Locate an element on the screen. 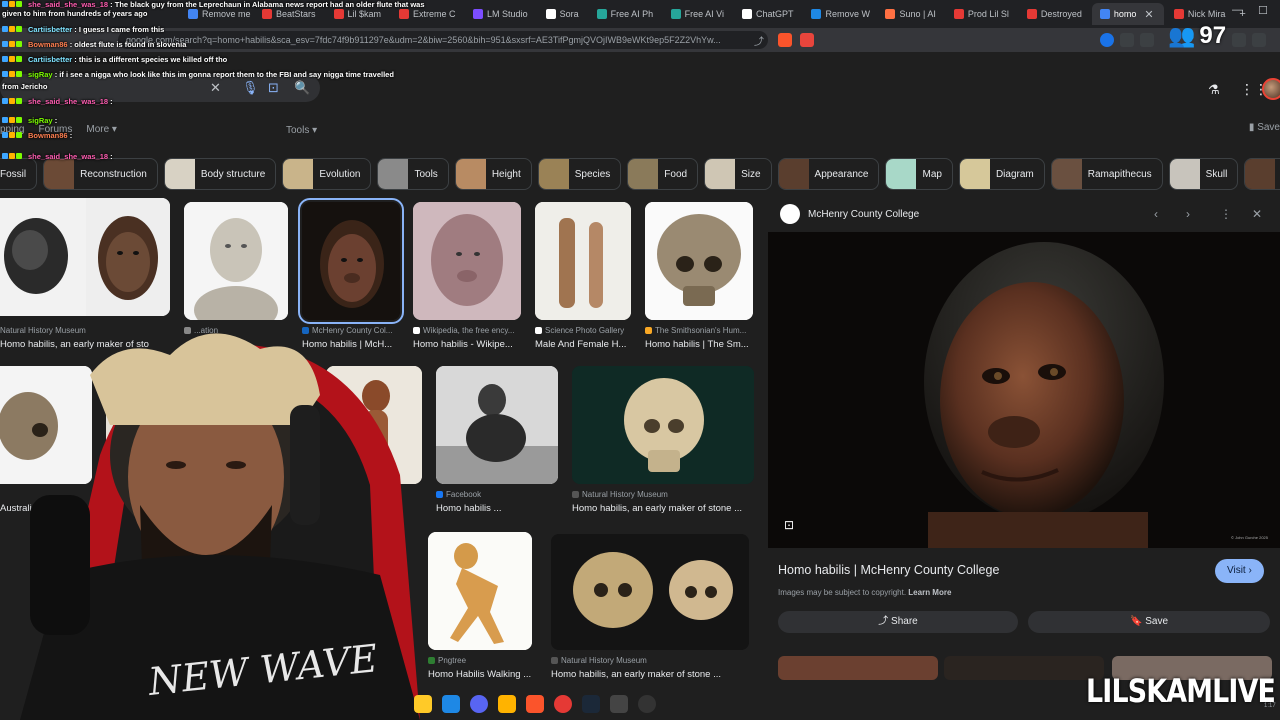 The image size is (1280, 720). favicon is located at coordinates (575, 494).